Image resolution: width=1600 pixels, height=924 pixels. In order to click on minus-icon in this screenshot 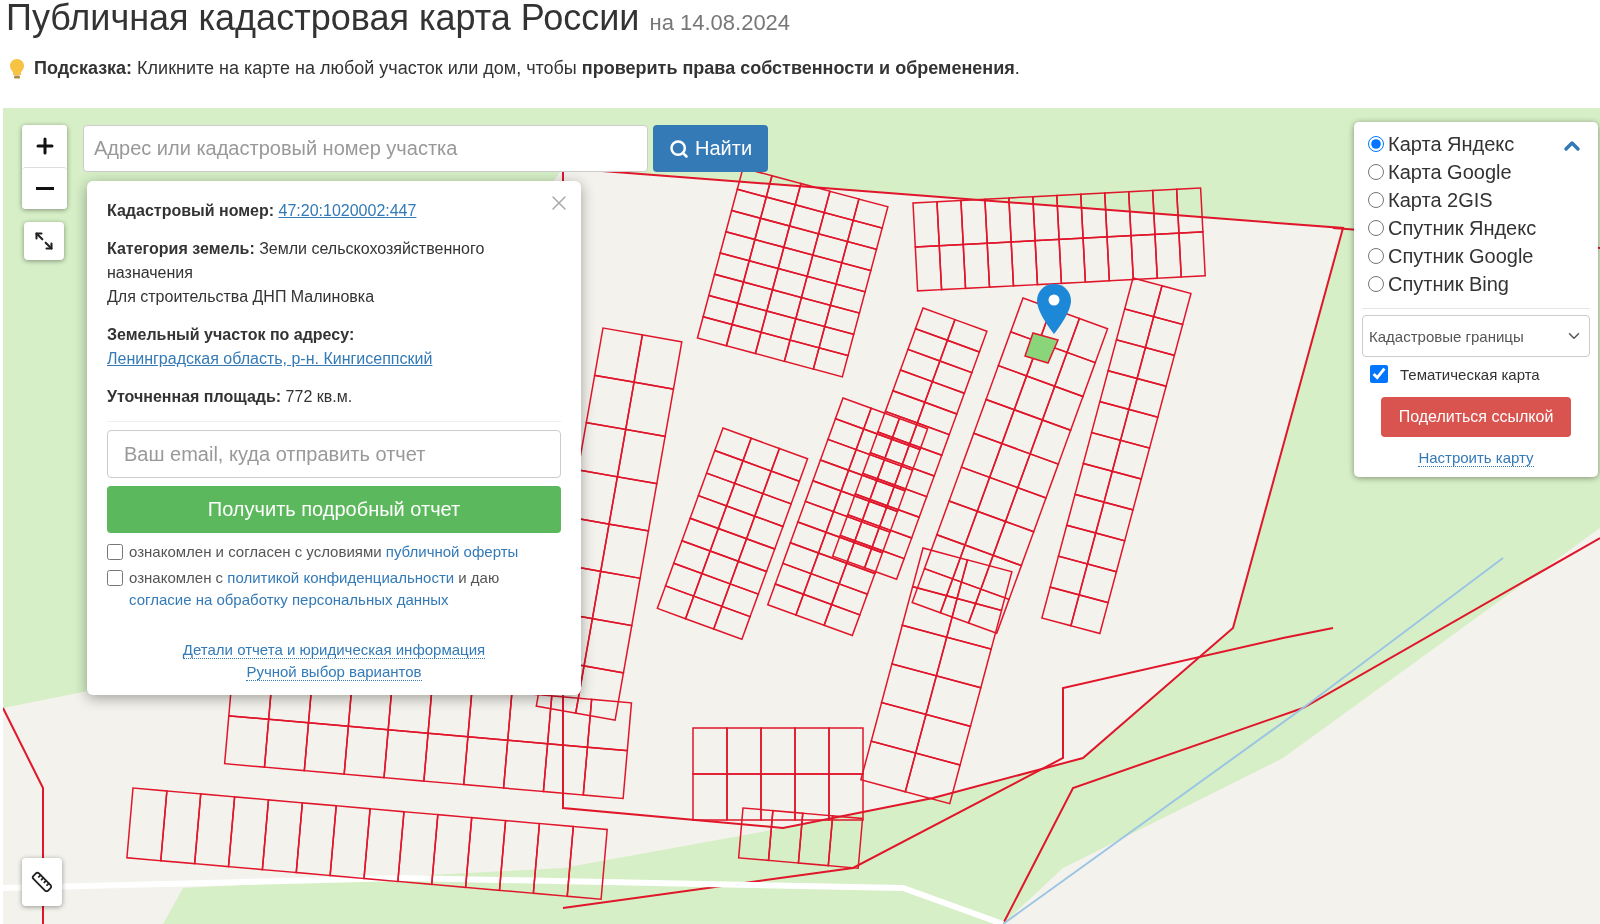, I will do `click(44, 188)`.